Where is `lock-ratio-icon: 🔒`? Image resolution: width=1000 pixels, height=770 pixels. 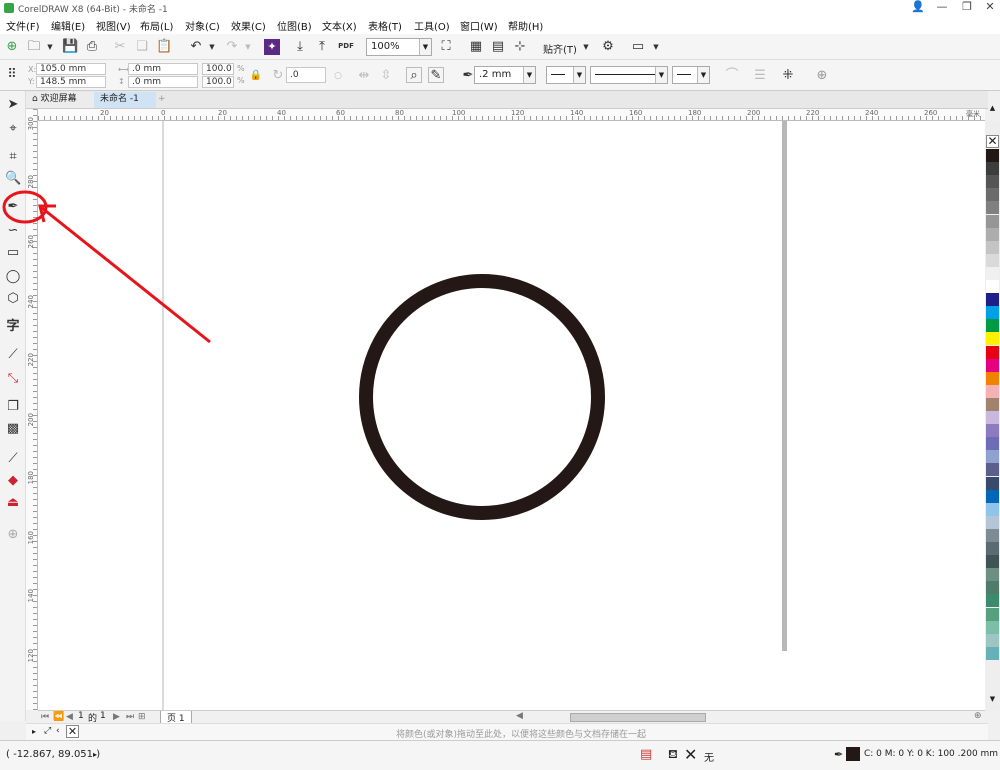
lock-ratio-icon: 🔒 is located at coordinates (256, 76).